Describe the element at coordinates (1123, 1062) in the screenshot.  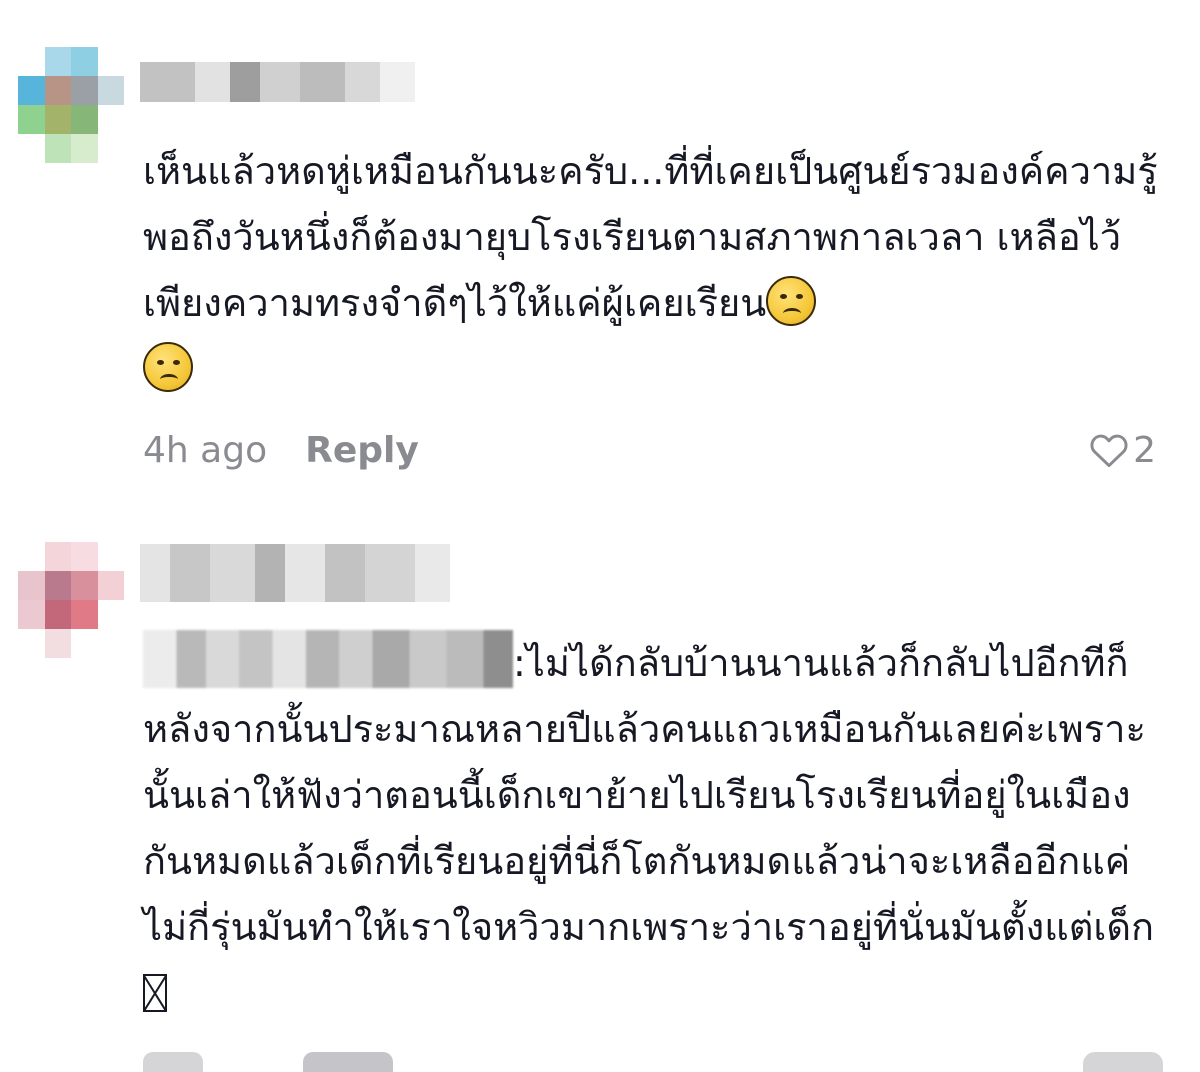
I see `like-button-cutoff` at that location.